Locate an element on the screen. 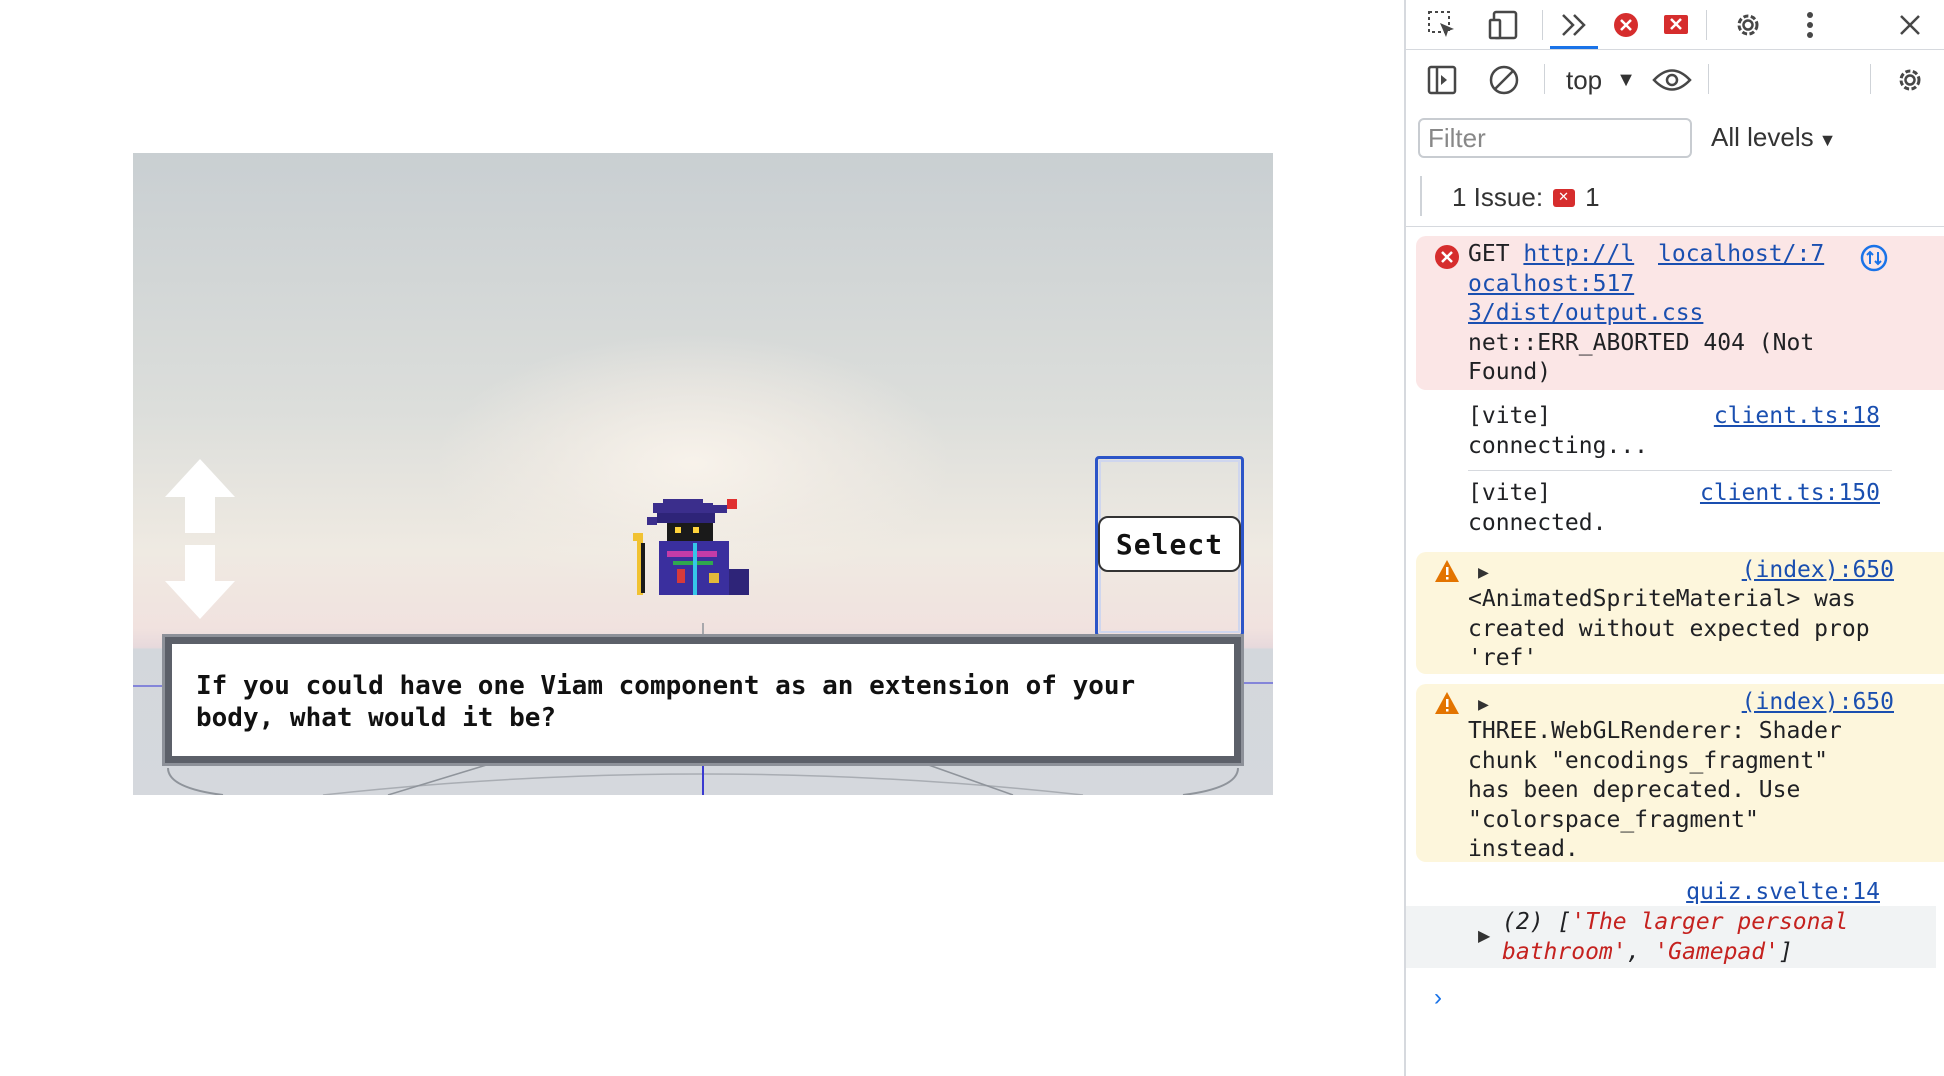  console-prompt: › is located at coordinates (1438, 998).